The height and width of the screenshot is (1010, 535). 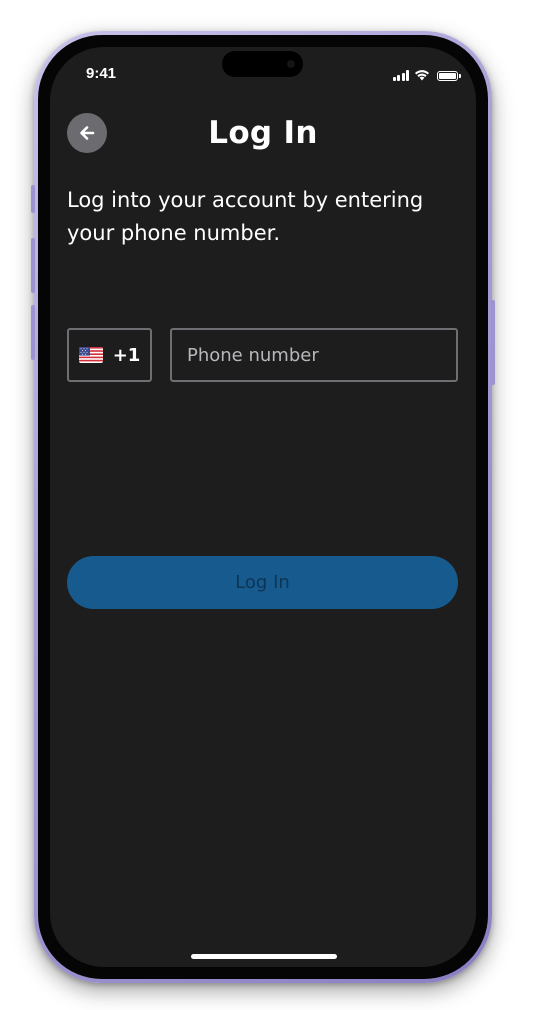 I want to click on cellular-signal-icon, so click(x=400, y=75).